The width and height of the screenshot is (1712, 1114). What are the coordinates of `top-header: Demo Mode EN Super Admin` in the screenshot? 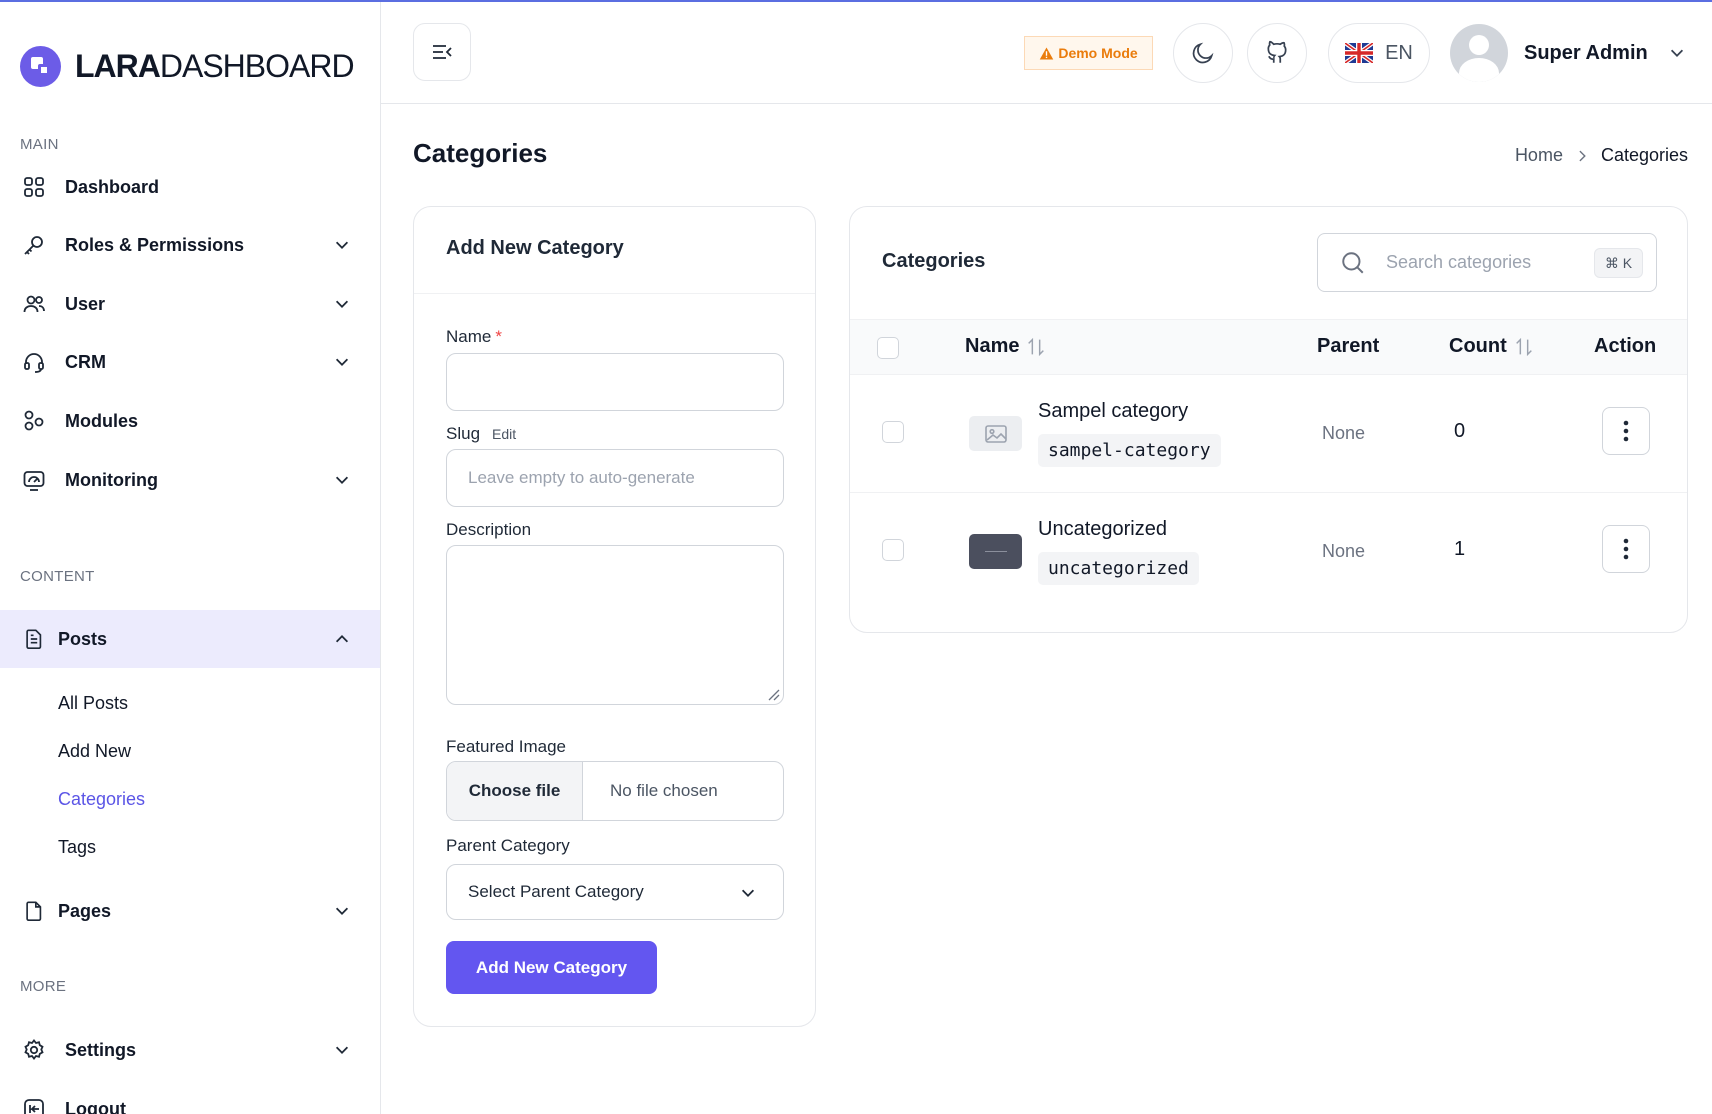 It's located at (1046, 53).